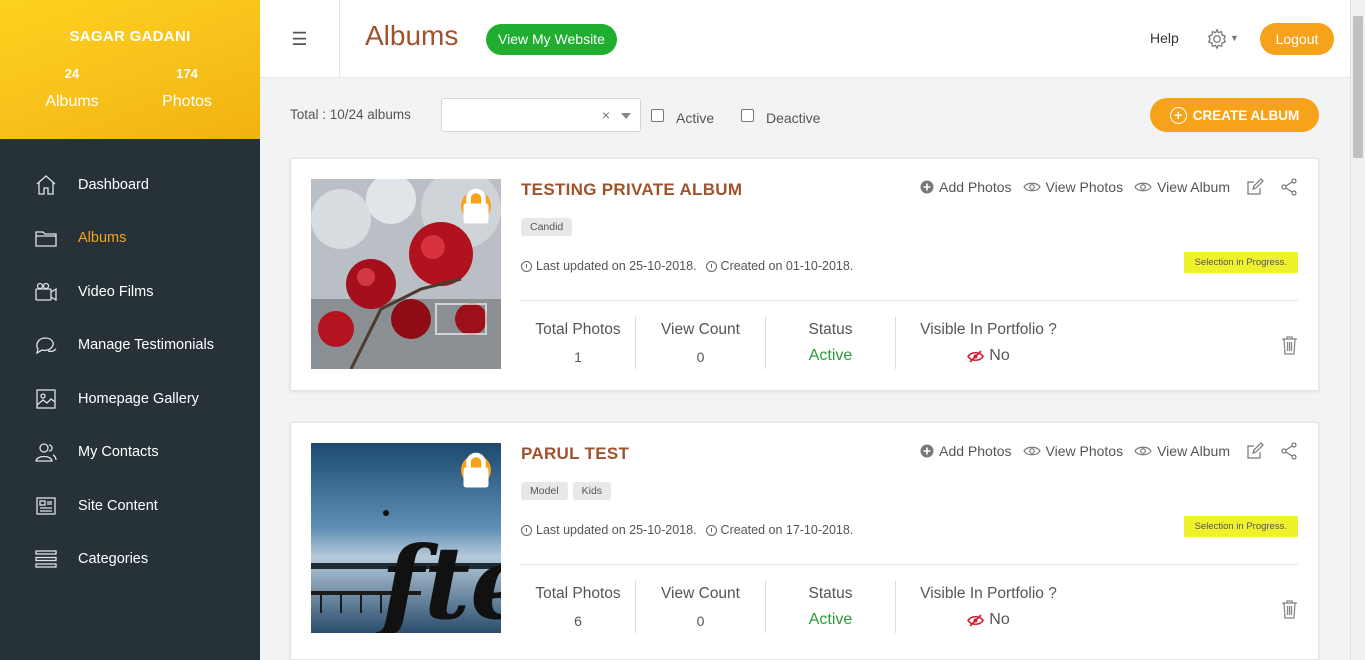 This screenshot has height=660, width=1365. I want to click on sidebar-item-dashboard: Dashboard, so click(130, 185).